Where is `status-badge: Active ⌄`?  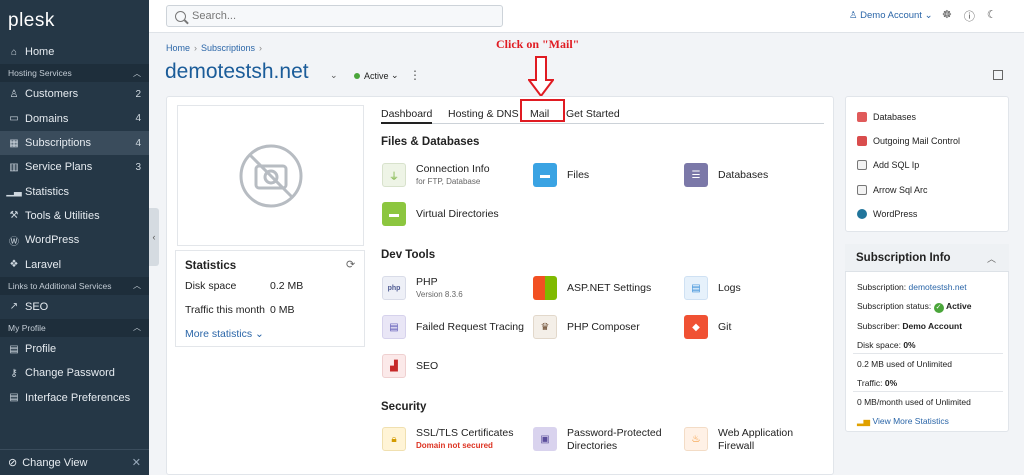 status-badge: Active ⌄ is located at coordinates (376, 75).